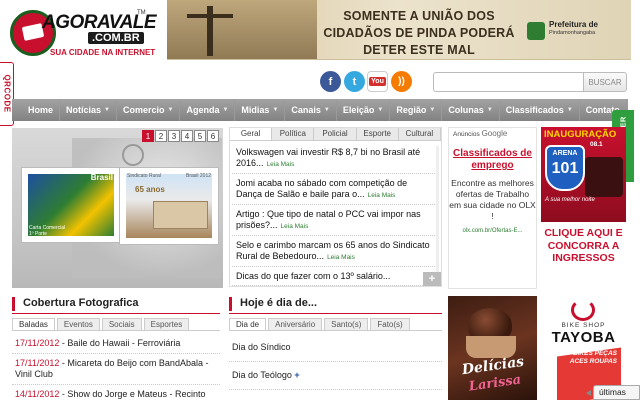 The height and width of the screenshot is (400, 640). I want to click on tab-aniversario: Aniversário, so click(295, 324).